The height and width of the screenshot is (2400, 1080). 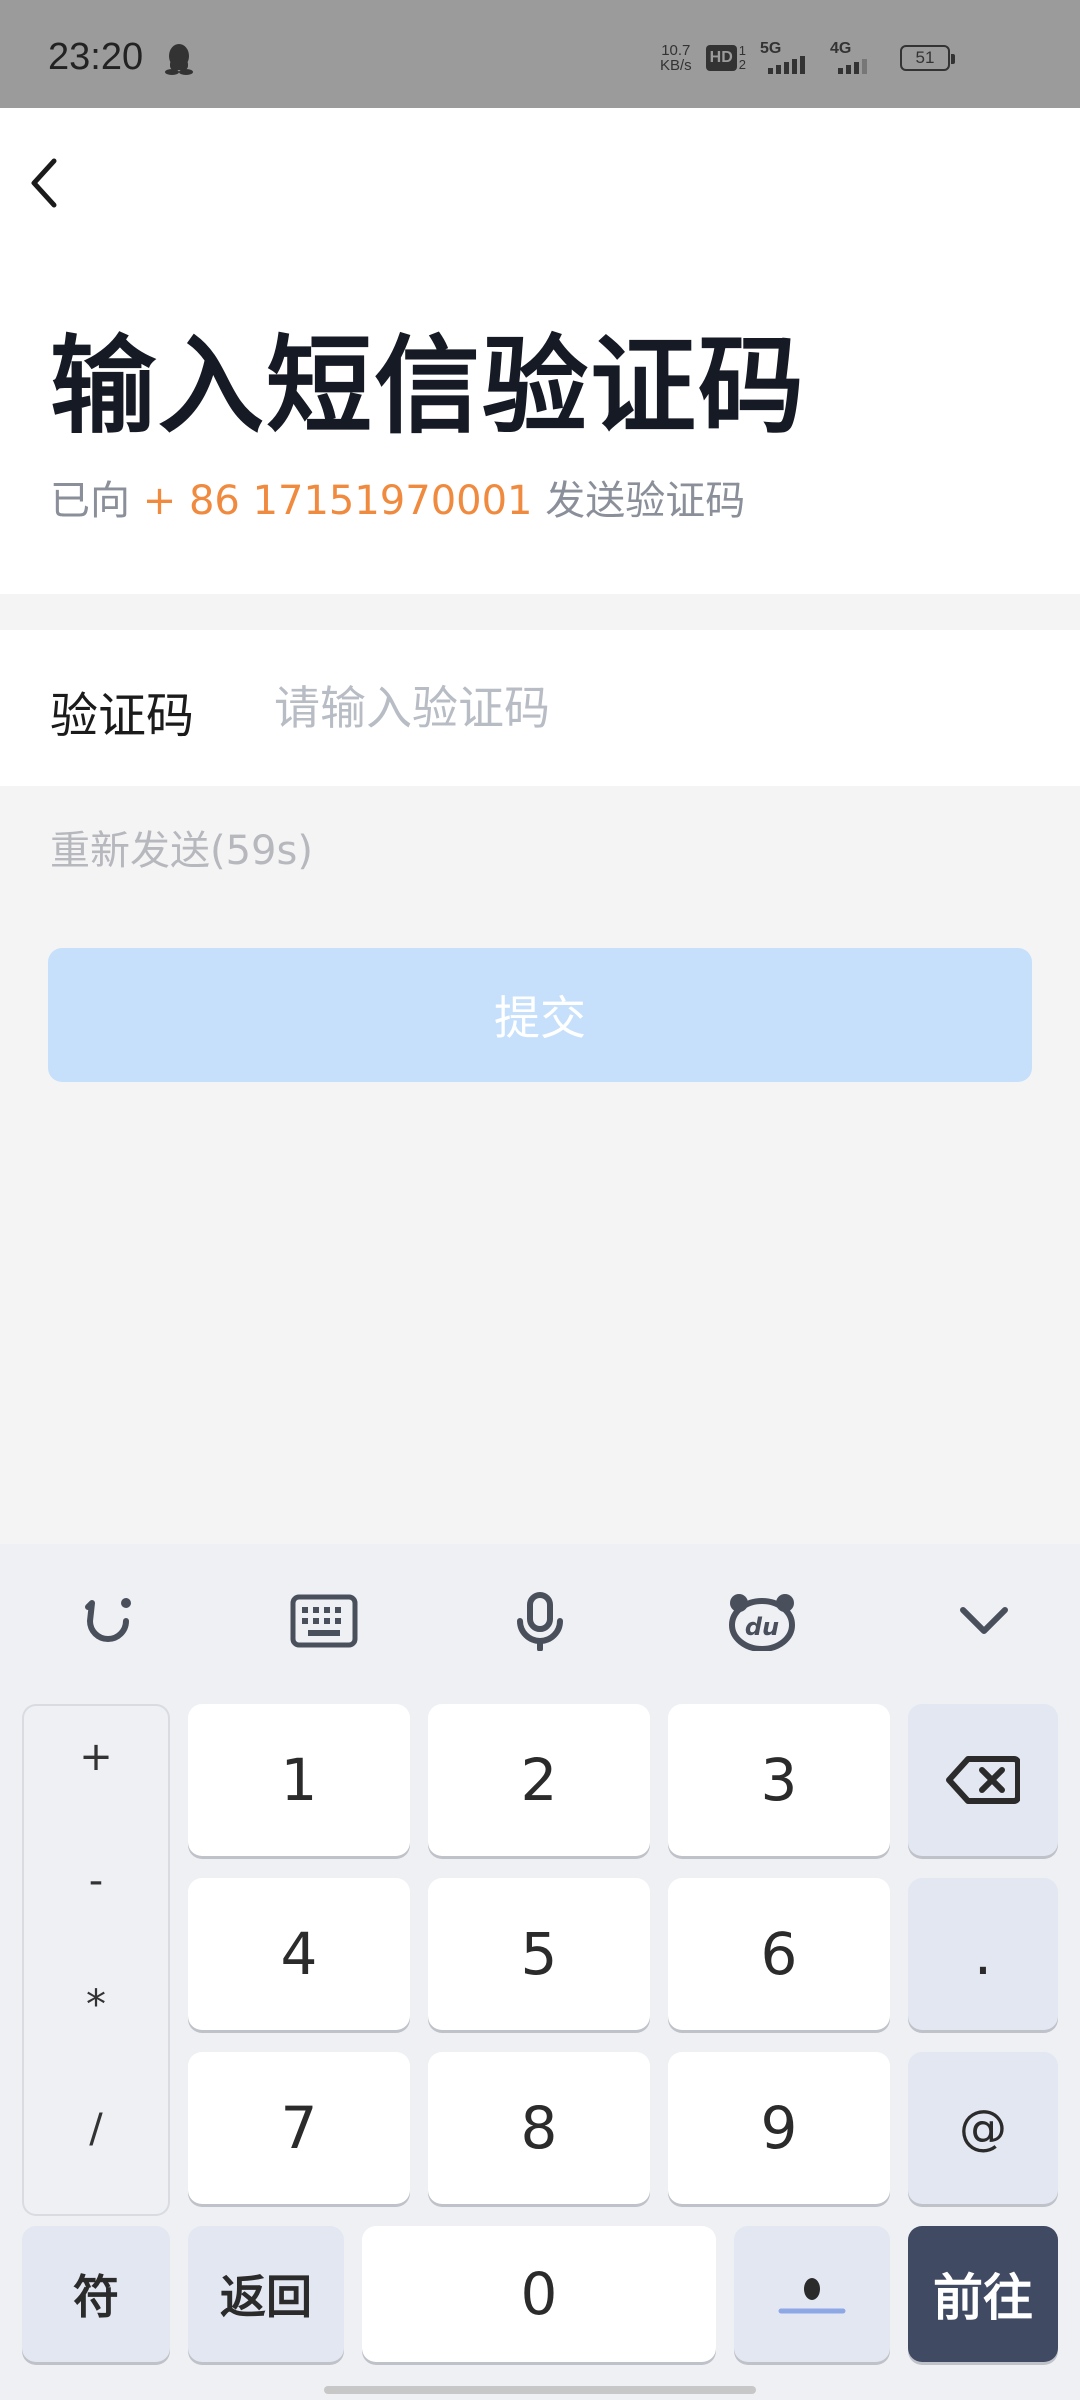 What do you see at coordinates (779, 2128) in the screenshot?
I see `key-9: 9` at bounding box center [779, 2128].